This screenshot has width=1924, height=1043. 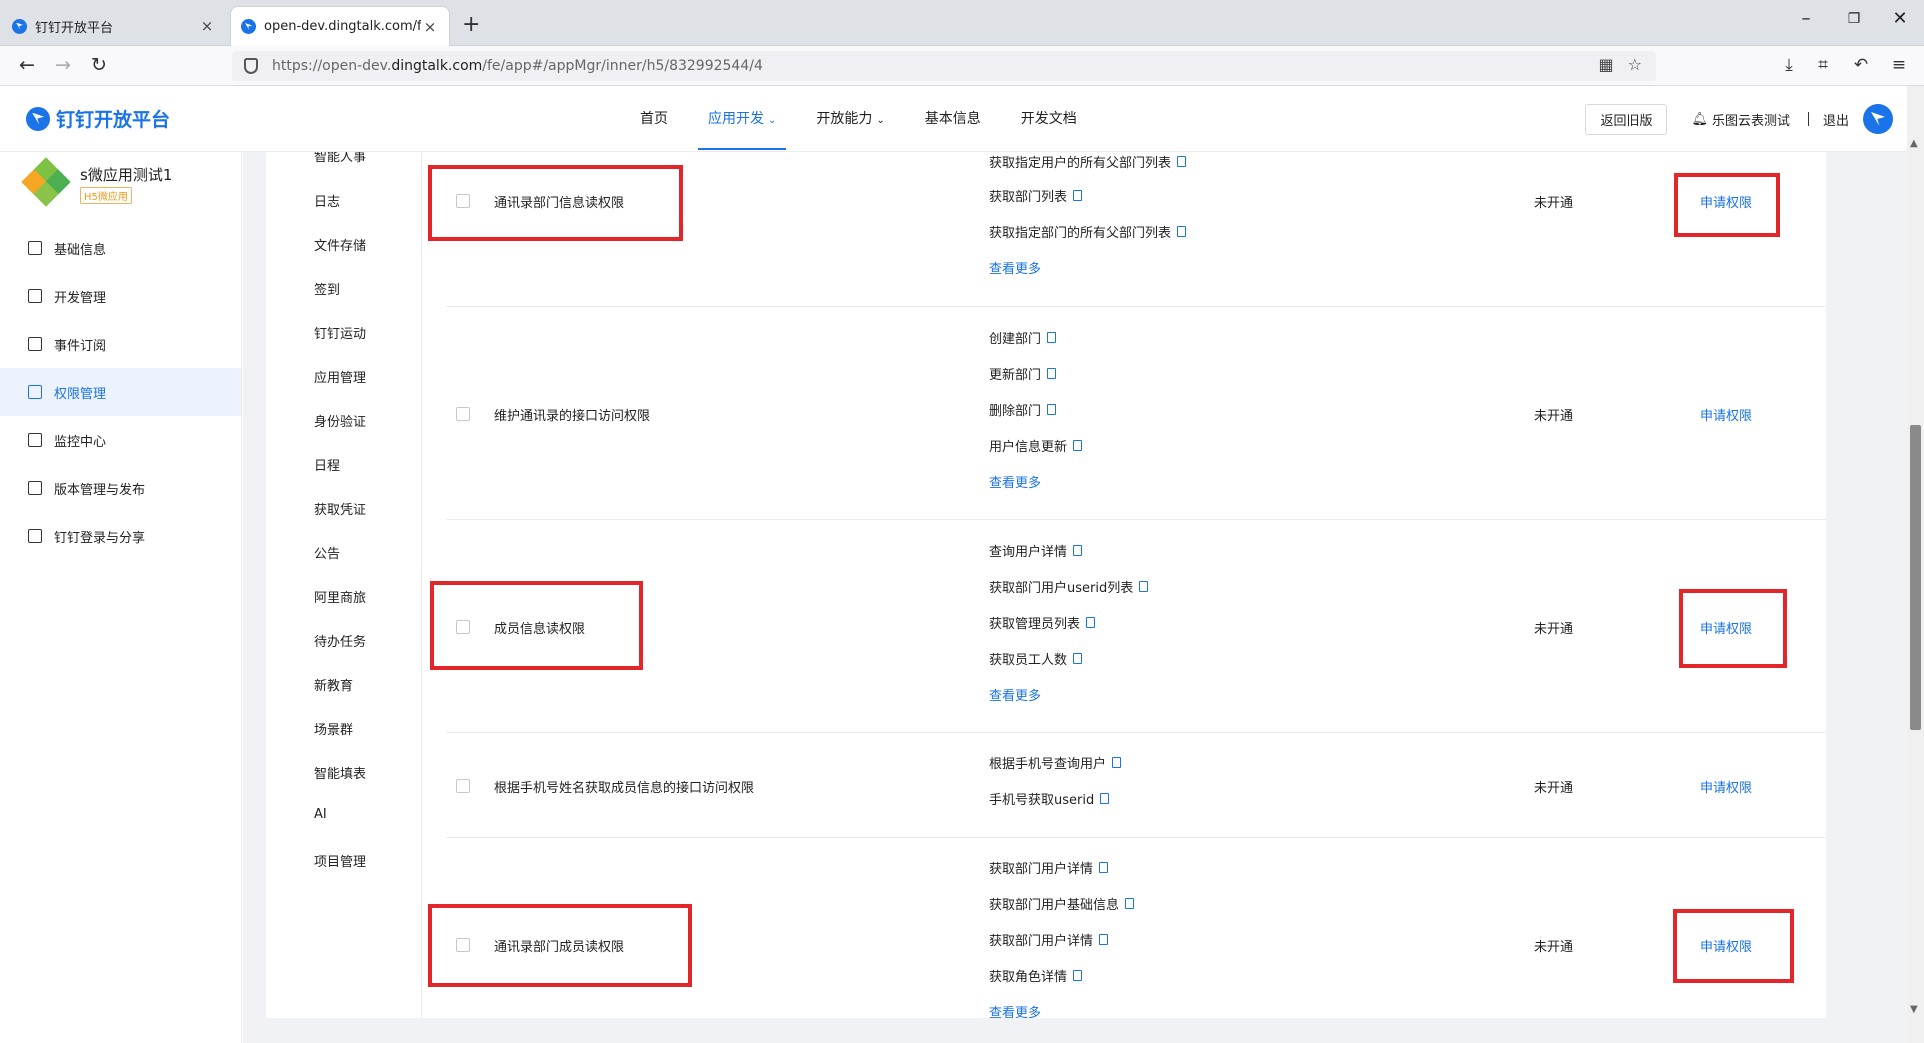 I want to click on back-icon: ←, so click(x=27, y=65).